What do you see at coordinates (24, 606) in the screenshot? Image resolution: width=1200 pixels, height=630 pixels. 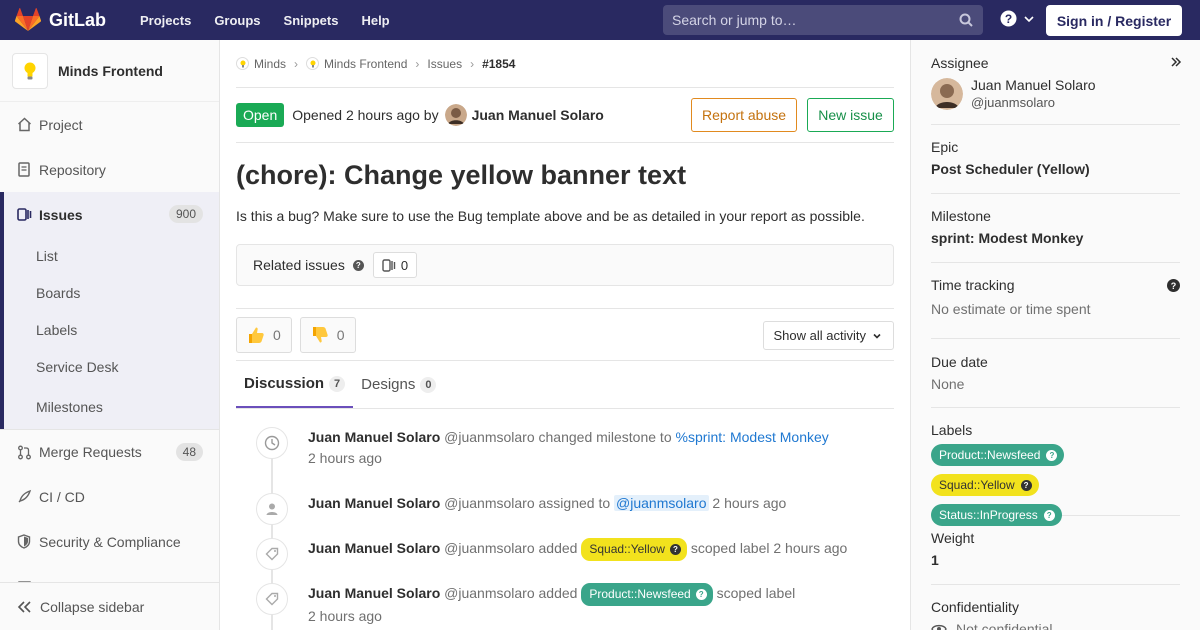 I see `double-chevron-left-icon` at bounding box center [24, 606].